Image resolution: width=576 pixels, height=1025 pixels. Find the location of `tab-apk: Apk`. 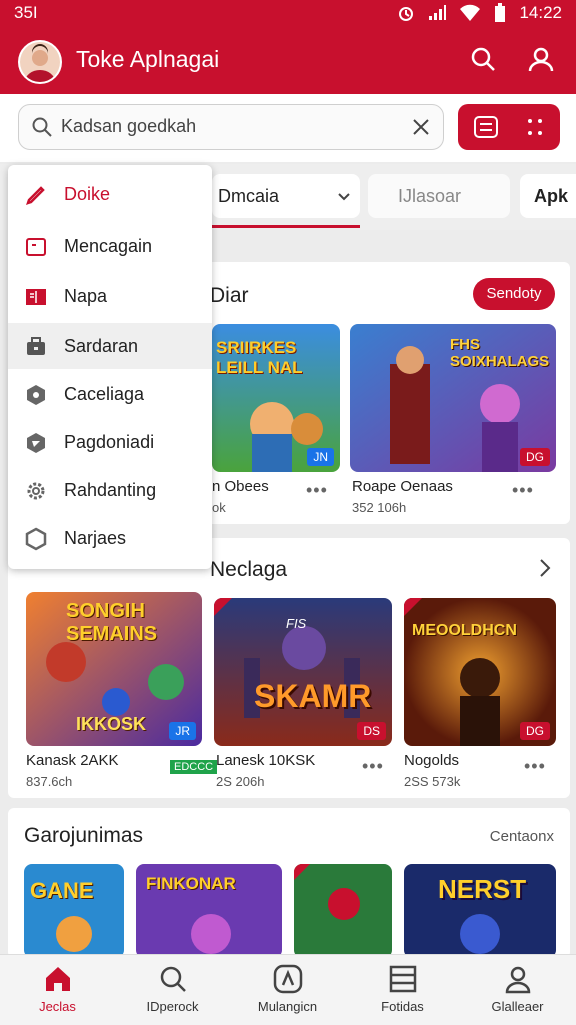

tab-apk: Apk is located at coordinates (548, 196).